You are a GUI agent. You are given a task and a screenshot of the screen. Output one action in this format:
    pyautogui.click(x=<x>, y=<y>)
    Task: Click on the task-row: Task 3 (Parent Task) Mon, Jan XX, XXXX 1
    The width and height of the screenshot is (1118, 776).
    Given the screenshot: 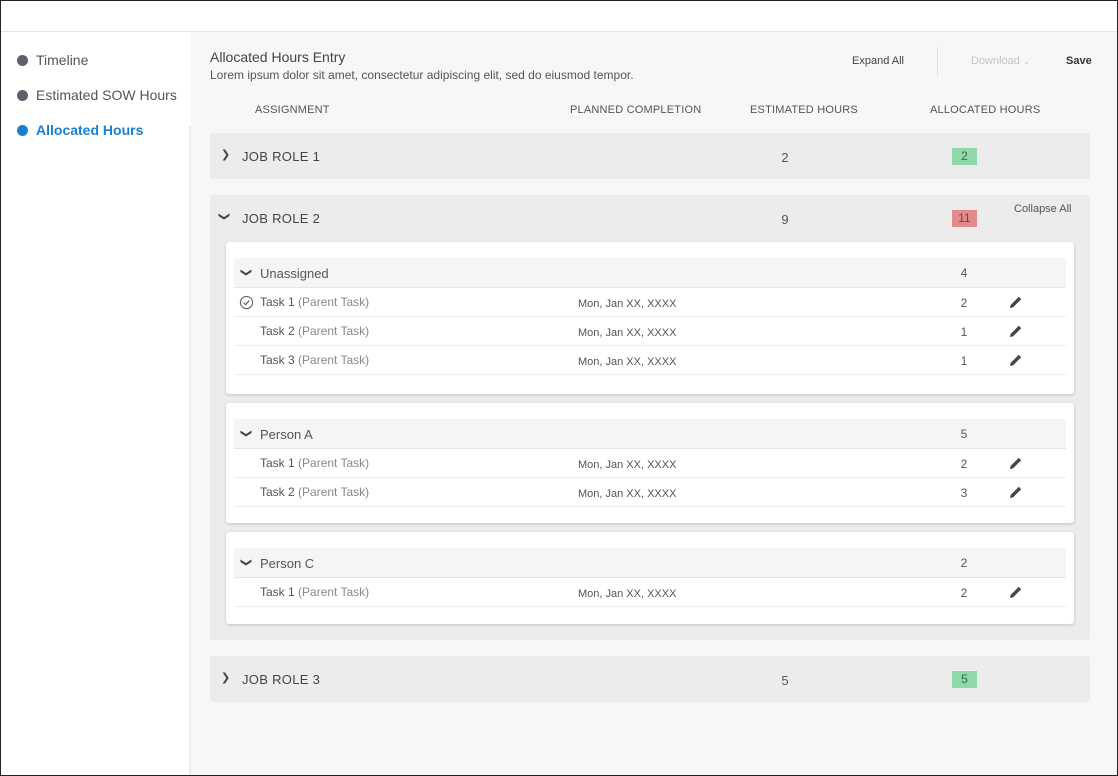 What is the action you would take?
    pyautogui.click(x=650, y=360)
    